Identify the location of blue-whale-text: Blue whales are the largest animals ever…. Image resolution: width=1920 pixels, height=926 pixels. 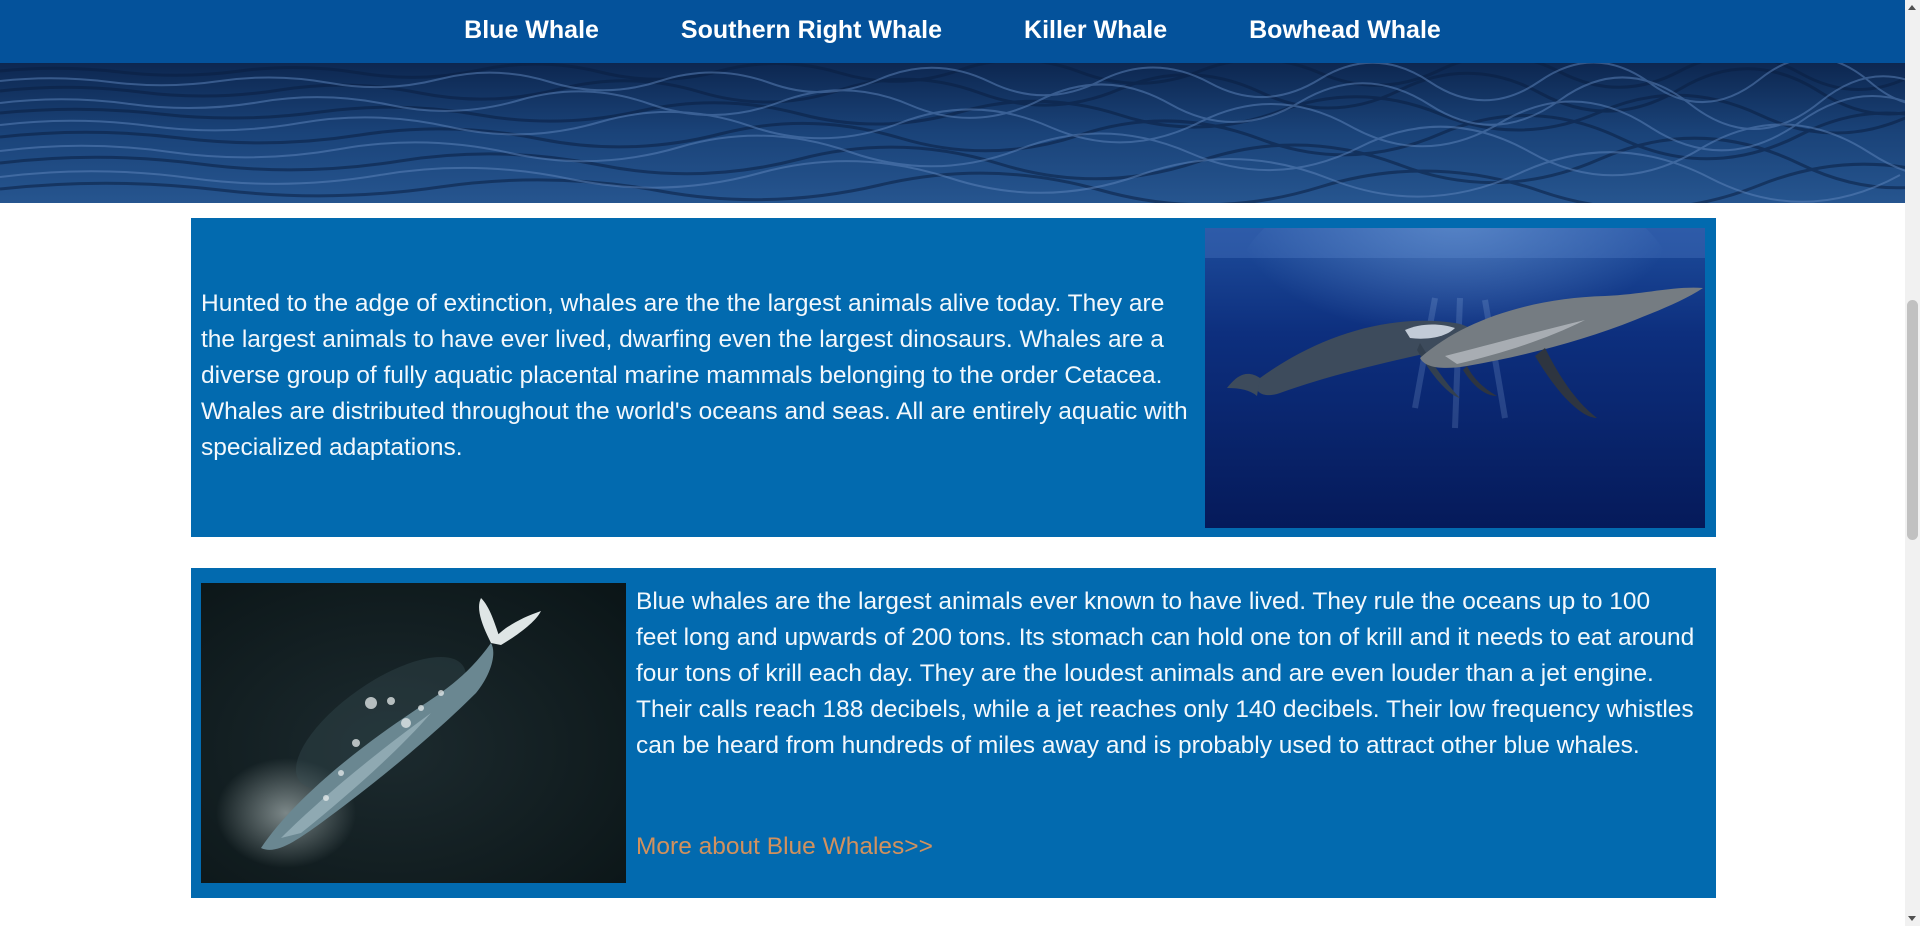
(1165, 673).